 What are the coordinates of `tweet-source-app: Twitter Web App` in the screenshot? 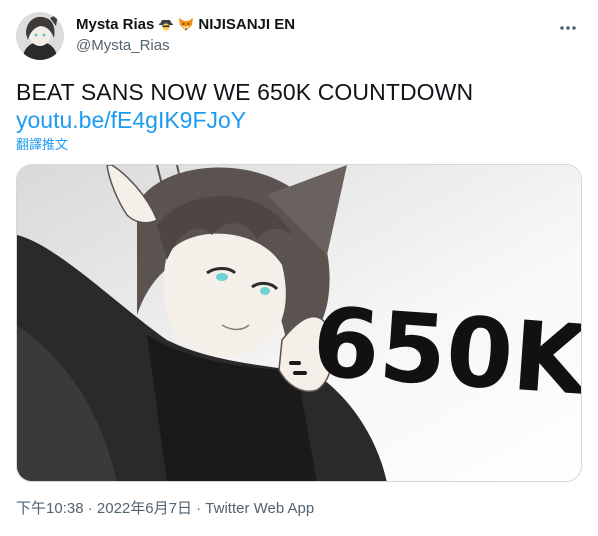 It's located at (259, 508).